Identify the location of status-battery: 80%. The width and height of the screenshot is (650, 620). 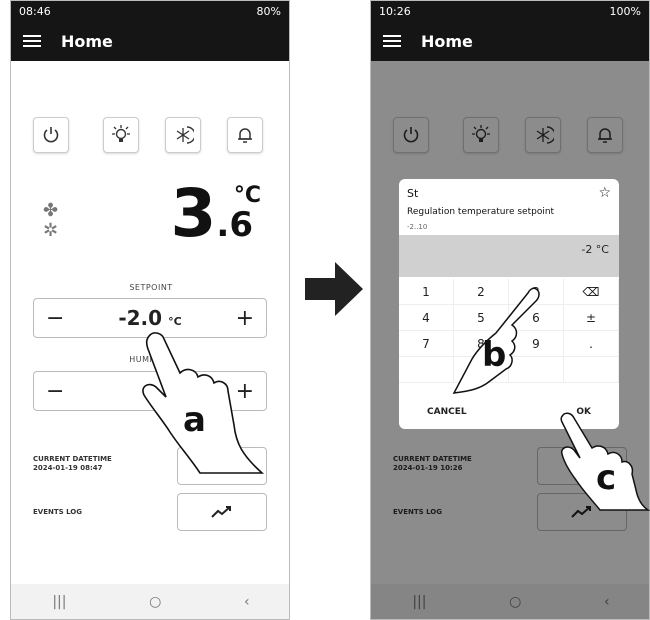
(268, 11).